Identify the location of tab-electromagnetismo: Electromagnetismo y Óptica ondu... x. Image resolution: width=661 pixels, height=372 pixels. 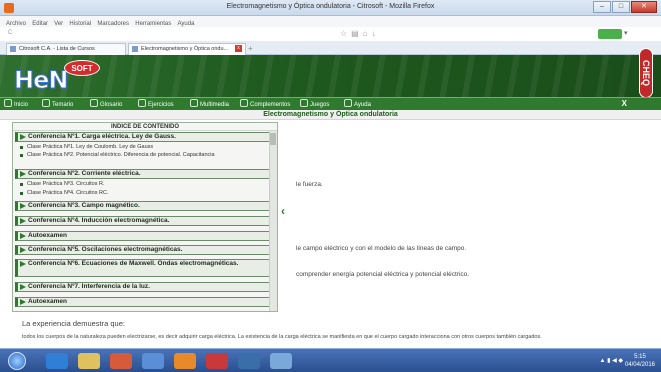
(187, 49).